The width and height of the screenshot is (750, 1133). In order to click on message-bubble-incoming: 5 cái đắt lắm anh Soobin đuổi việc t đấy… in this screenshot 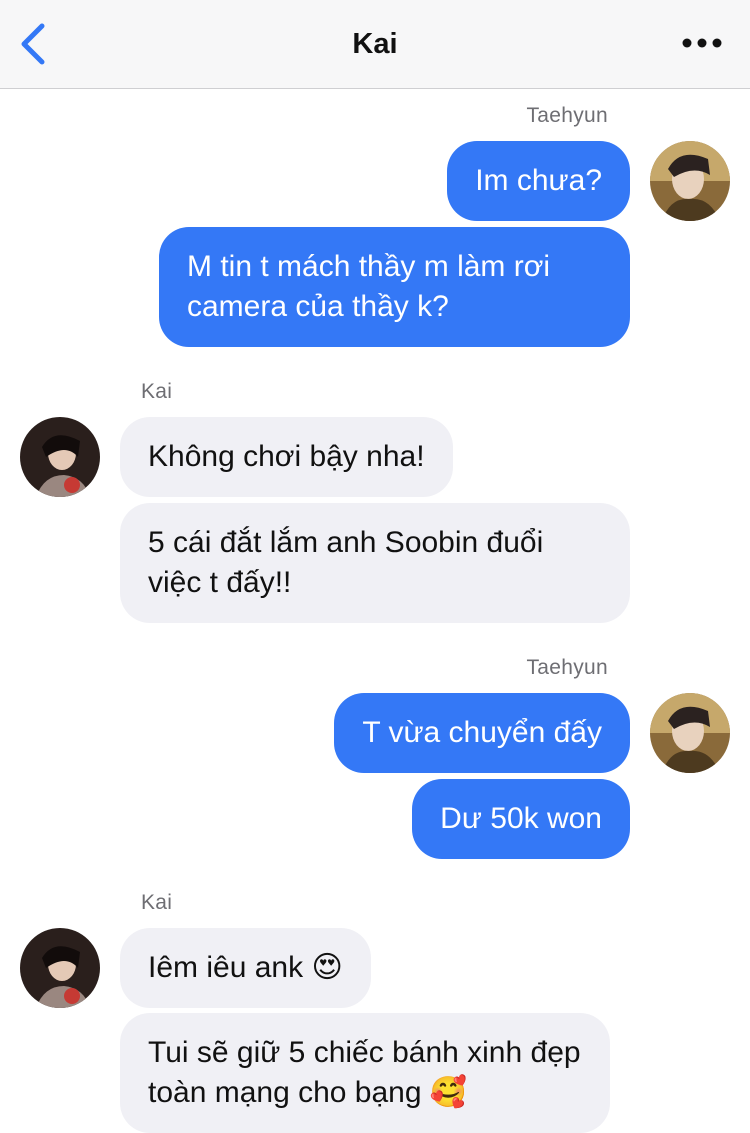, I will do `click(375, 563)`.